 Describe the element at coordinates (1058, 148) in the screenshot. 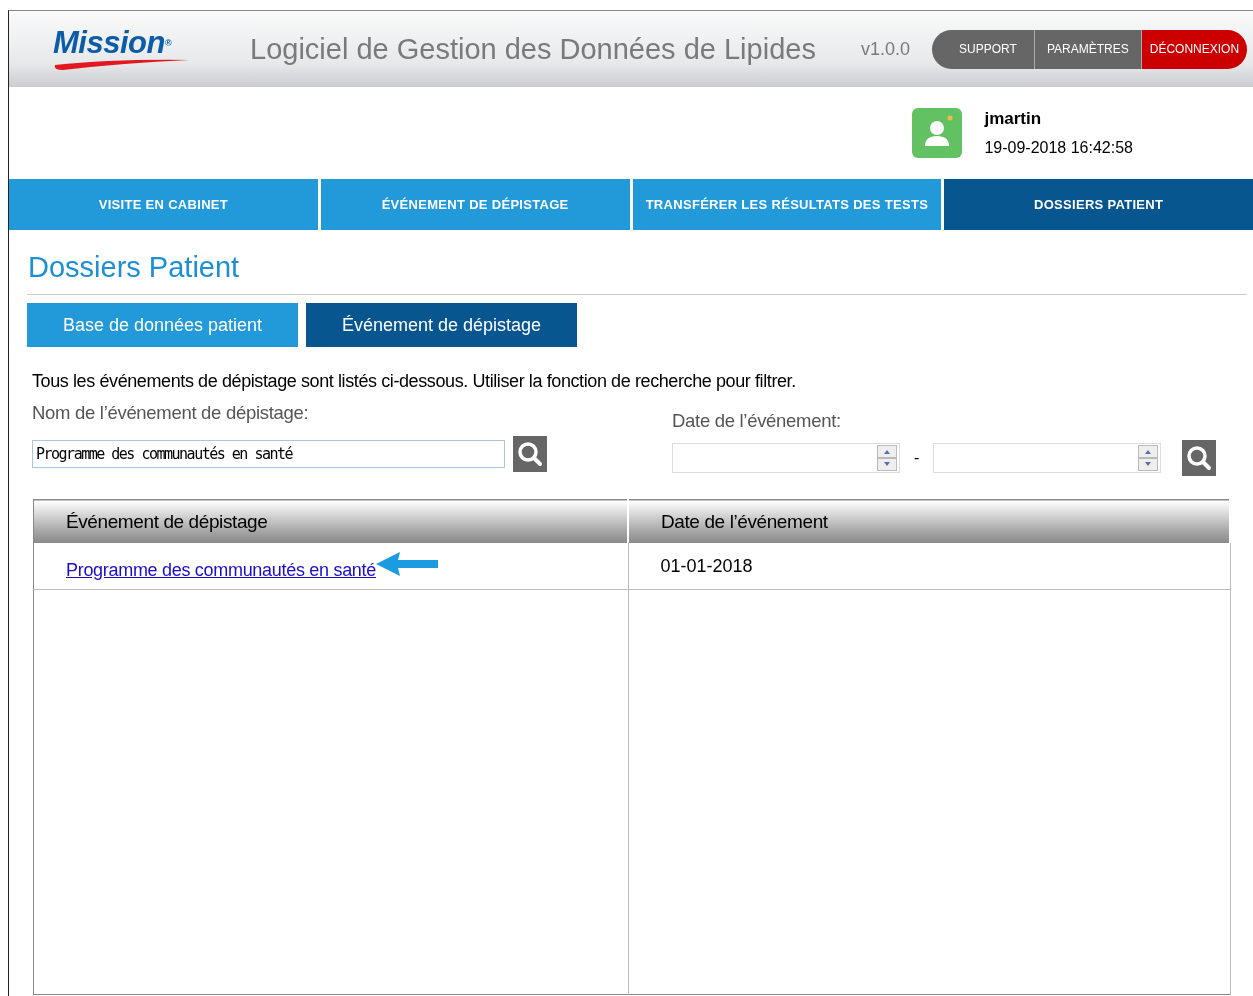

I see `login-datetime: 19-09-2018 16:42:58` at that location.